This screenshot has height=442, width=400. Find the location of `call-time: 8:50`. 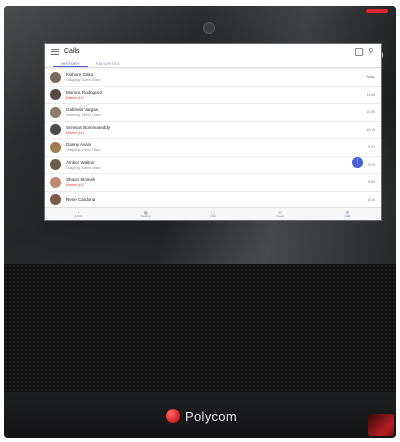

call-time: 8:50 is located at coordinates (371, 182).